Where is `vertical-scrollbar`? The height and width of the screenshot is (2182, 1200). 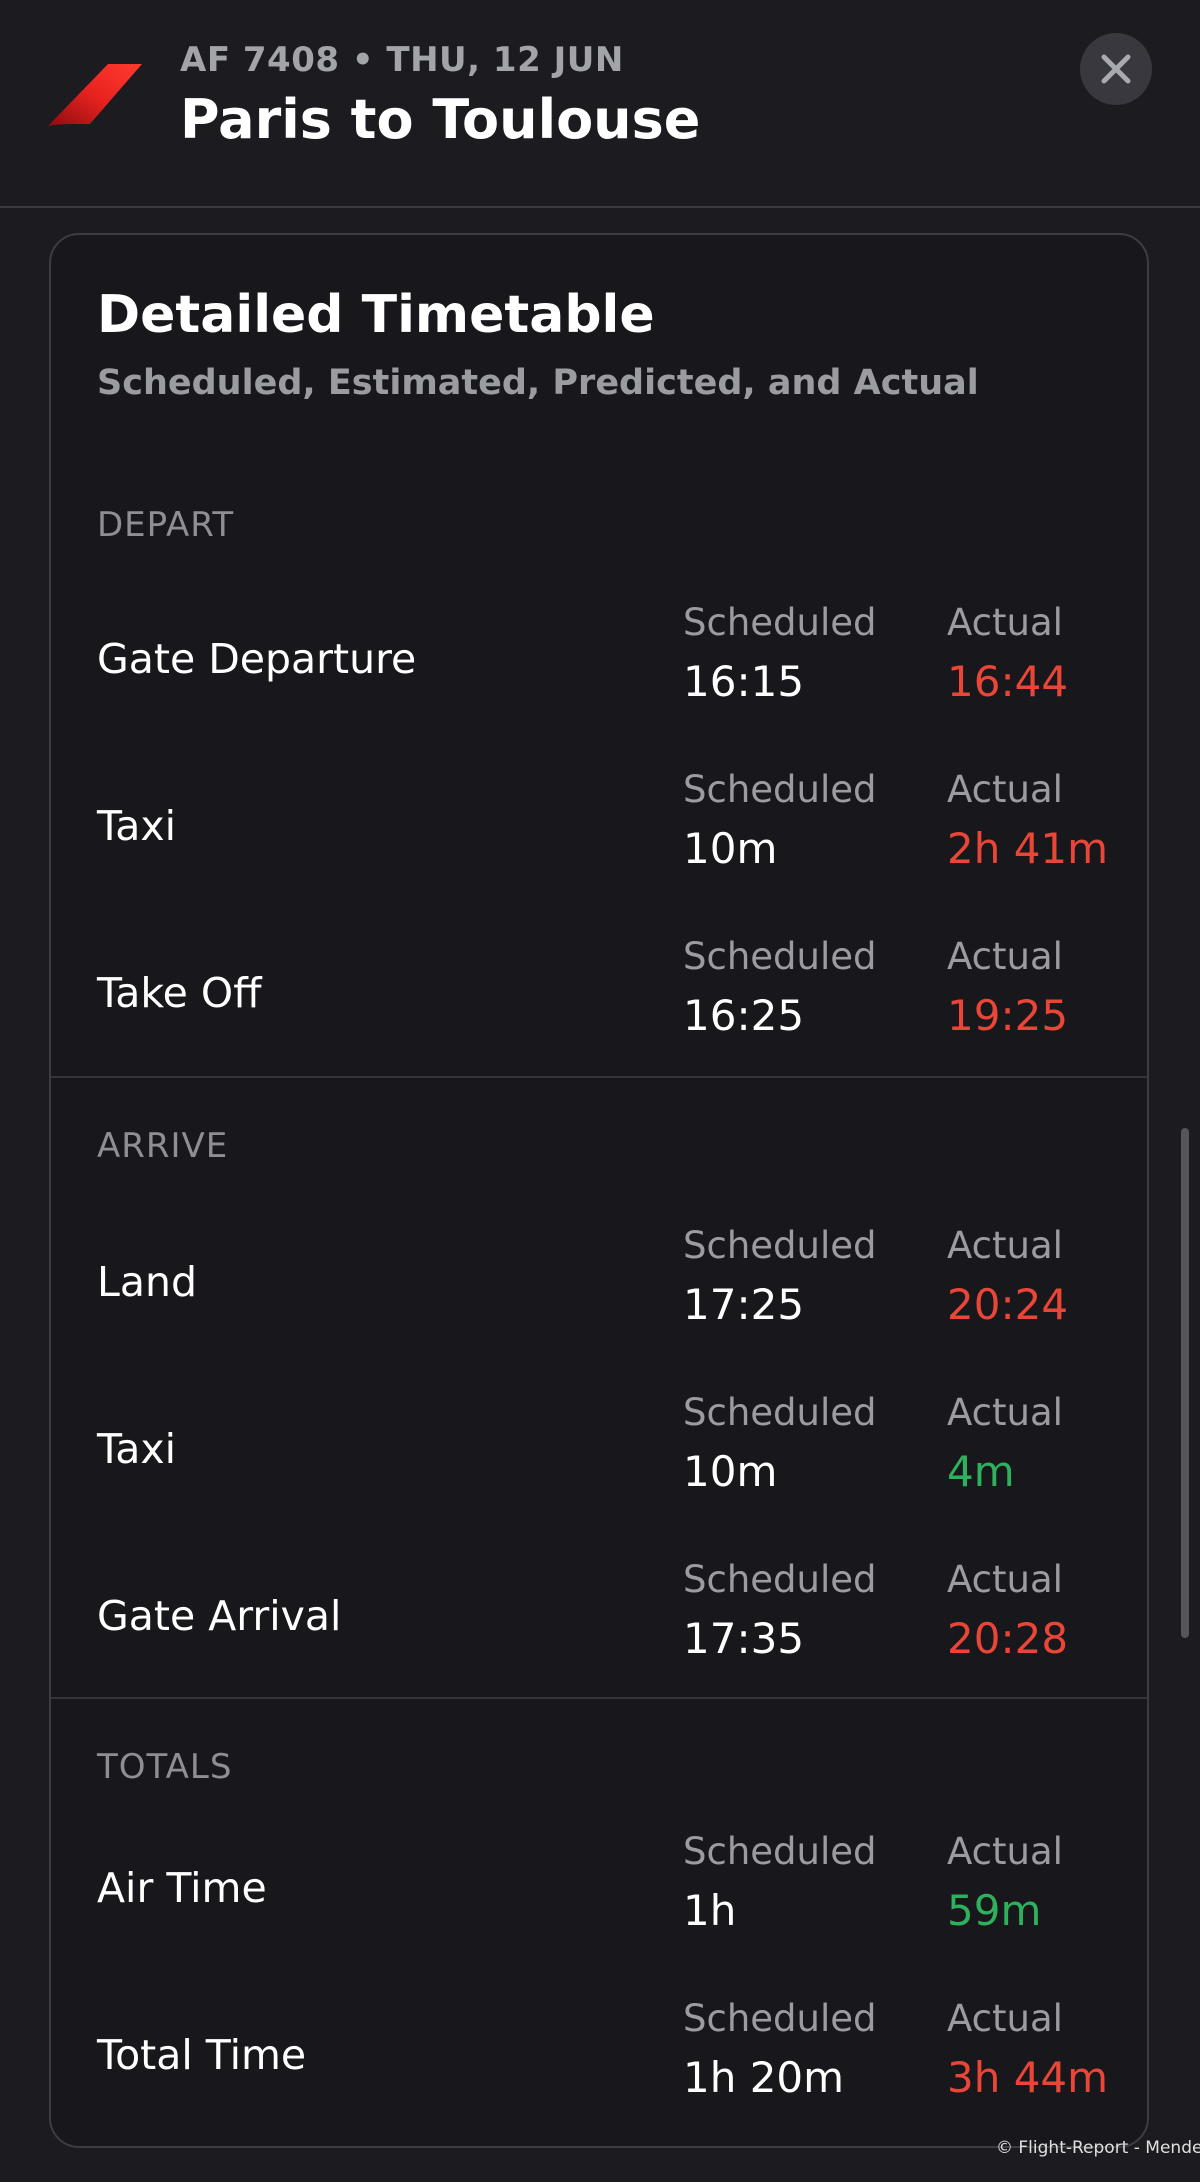
vertical-scrollbar is located at coordinates (1185, 1383).